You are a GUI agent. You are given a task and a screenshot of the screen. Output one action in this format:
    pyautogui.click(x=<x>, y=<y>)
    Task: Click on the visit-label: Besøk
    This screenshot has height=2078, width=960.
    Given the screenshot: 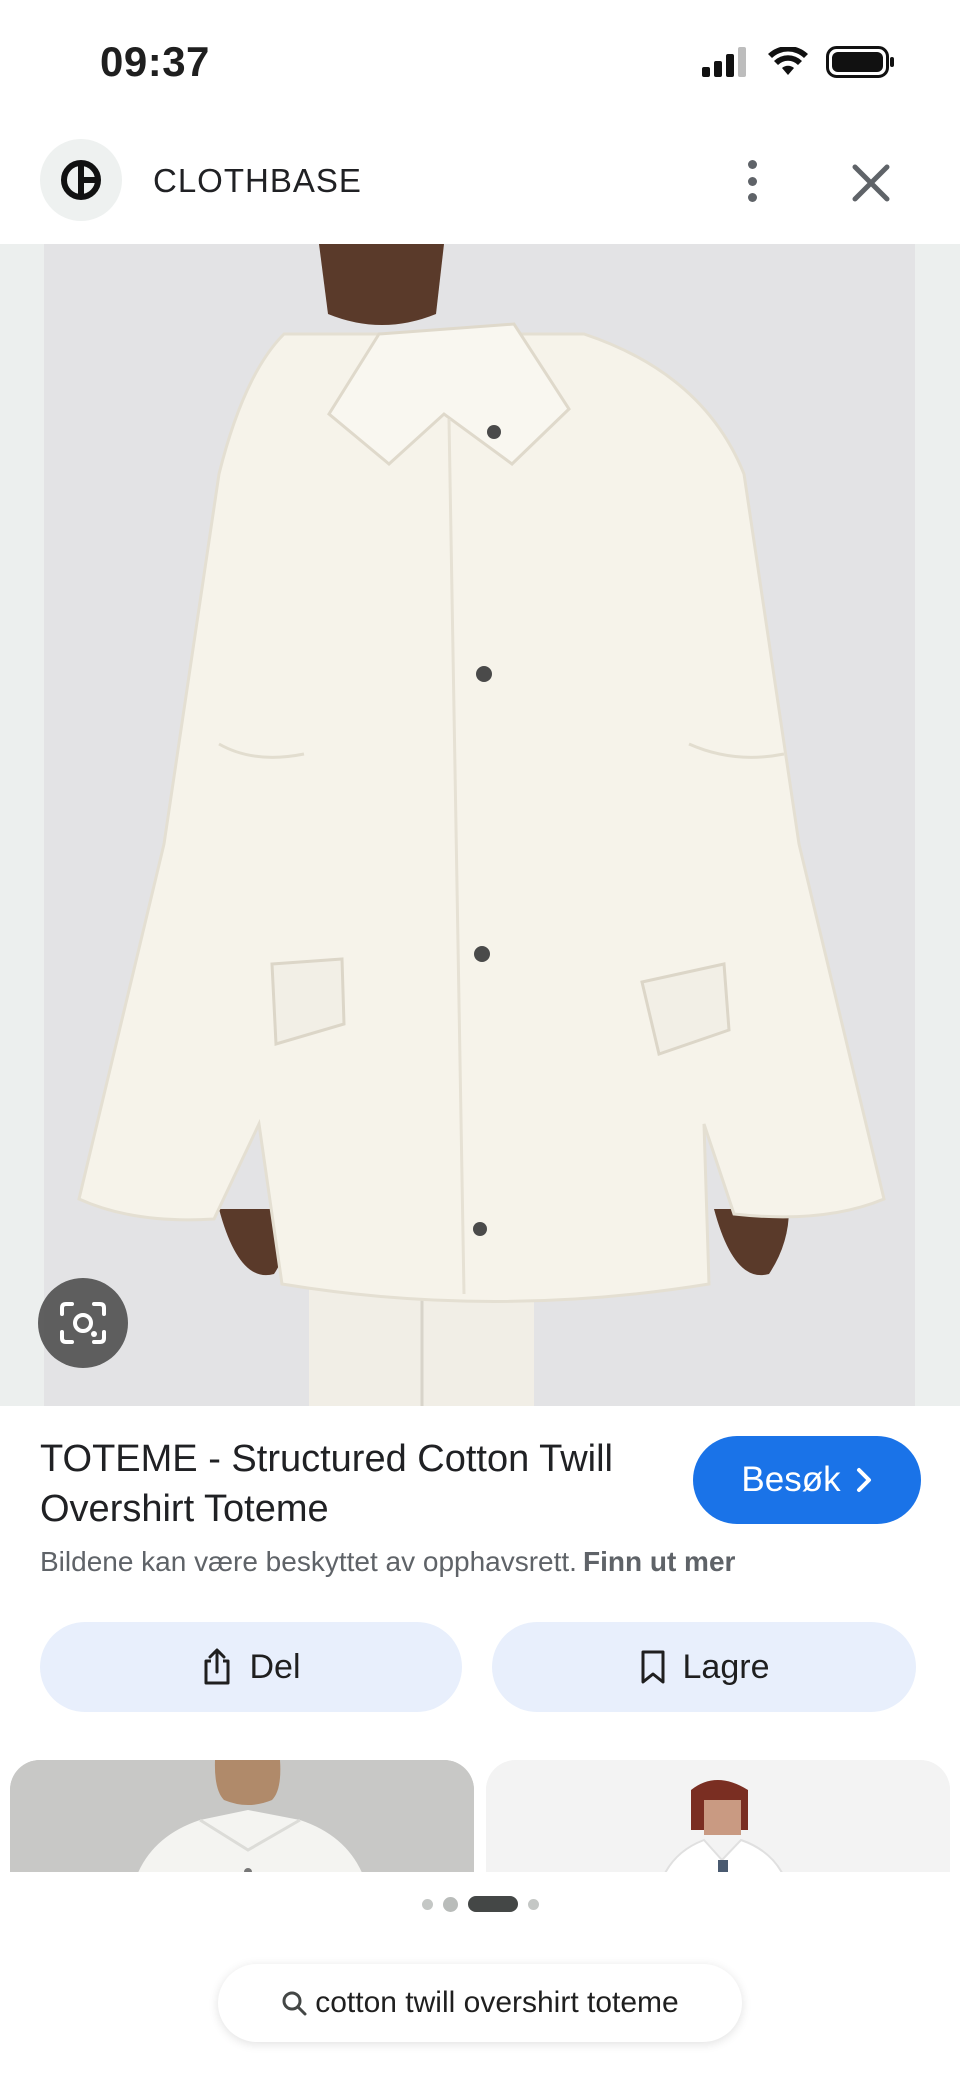 What is the action you would take?
    pyautogui.click(x=791, y=1479)
    